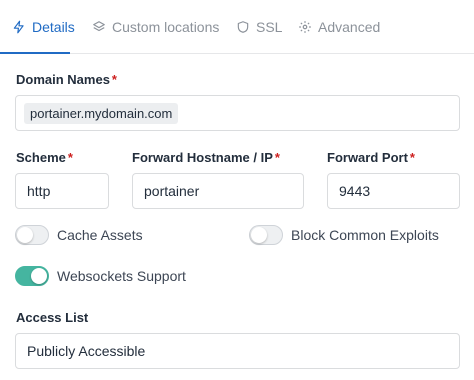 This screenshot has height=380, width=474. I want to click on cache-assets-toggle, so click(32, 235).